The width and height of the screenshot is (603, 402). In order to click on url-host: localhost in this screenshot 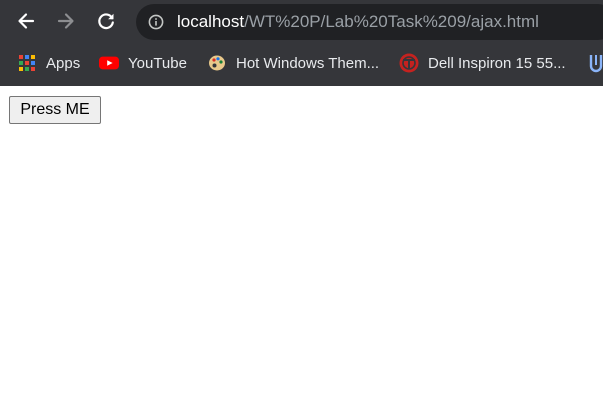, I will do `click(211, 21)`.